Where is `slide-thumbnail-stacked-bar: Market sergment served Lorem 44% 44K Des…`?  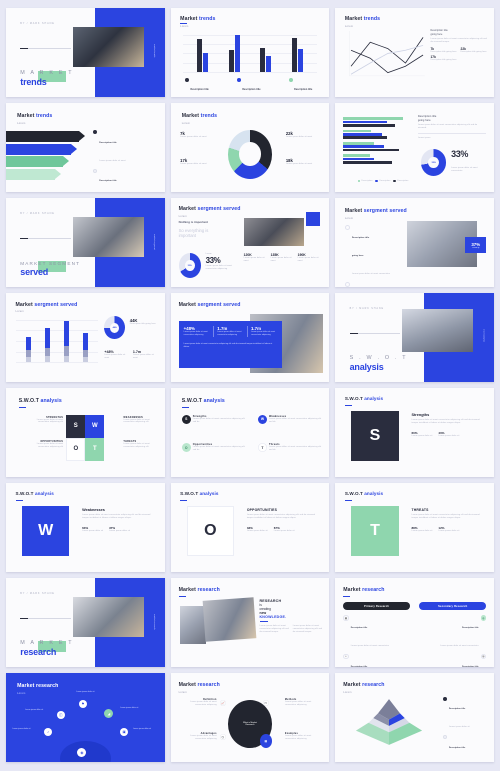 slide-thumbnail-stacked-bar: Market sergment served Lorem 44% 44K Des… is located at coordinates (85, 337).